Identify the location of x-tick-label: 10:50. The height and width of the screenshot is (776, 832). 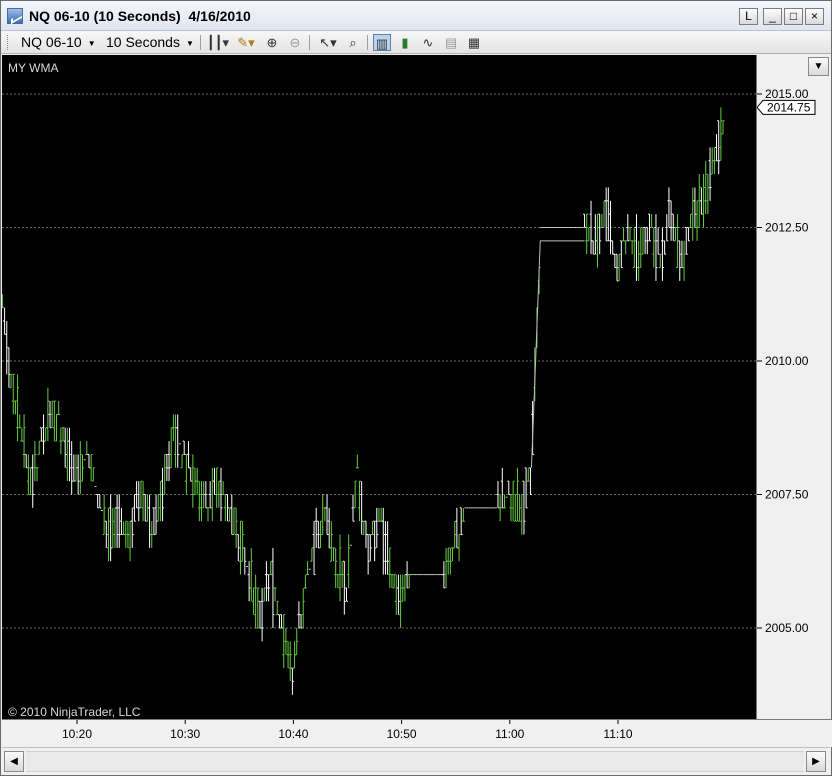
(402, 734).